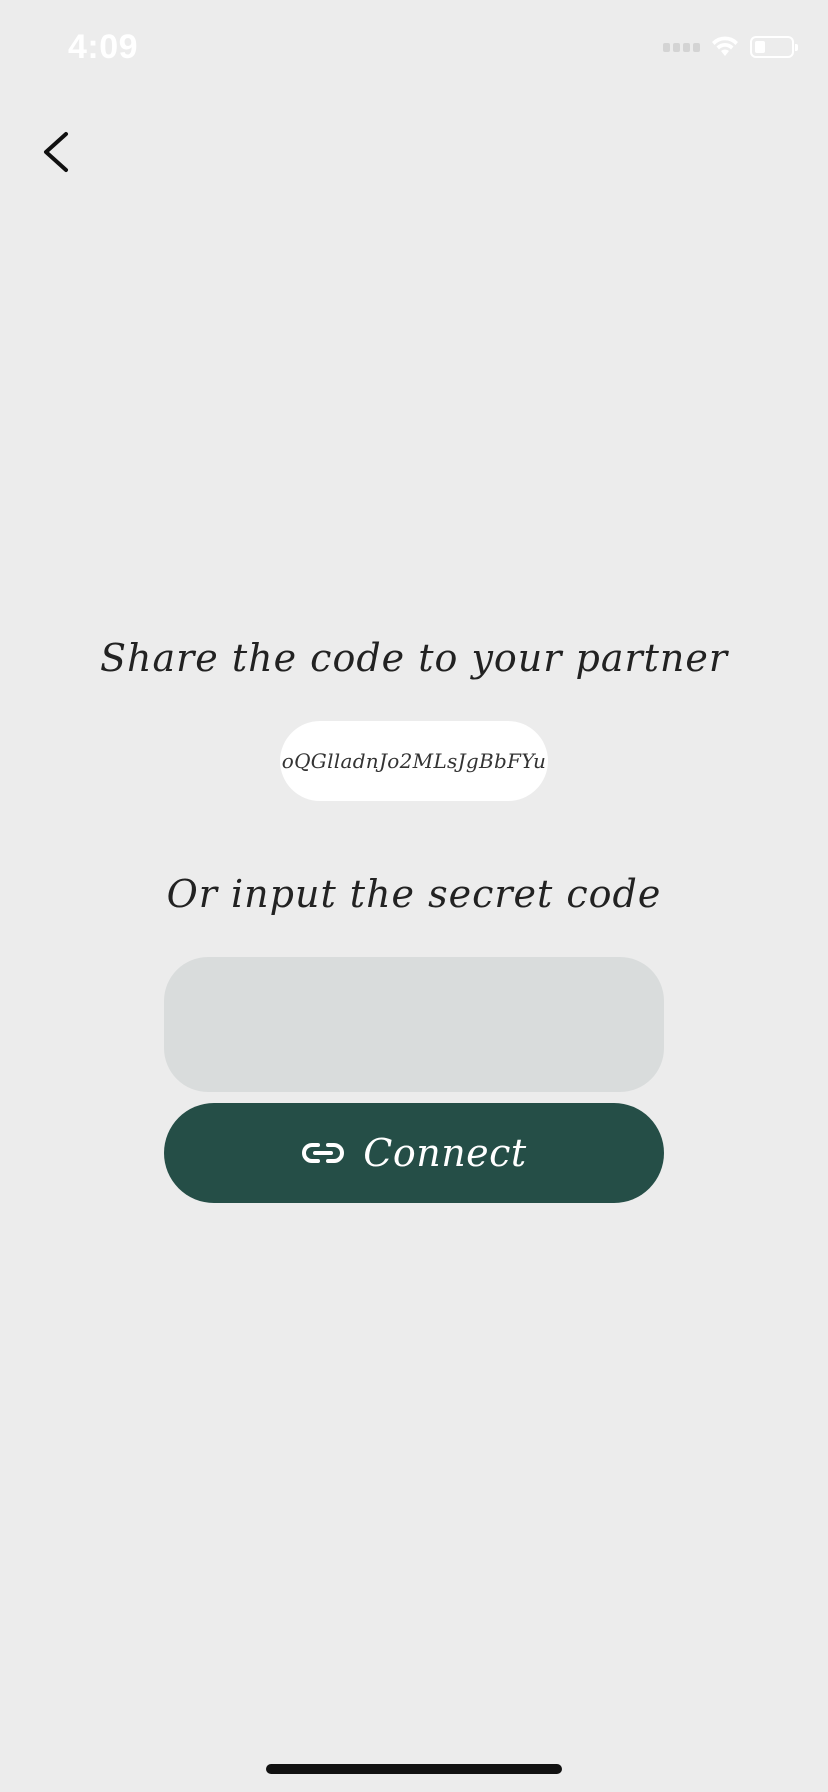 The image size is (828, 1792). I want to click on status-bar: 4:09, so click(414, 50).